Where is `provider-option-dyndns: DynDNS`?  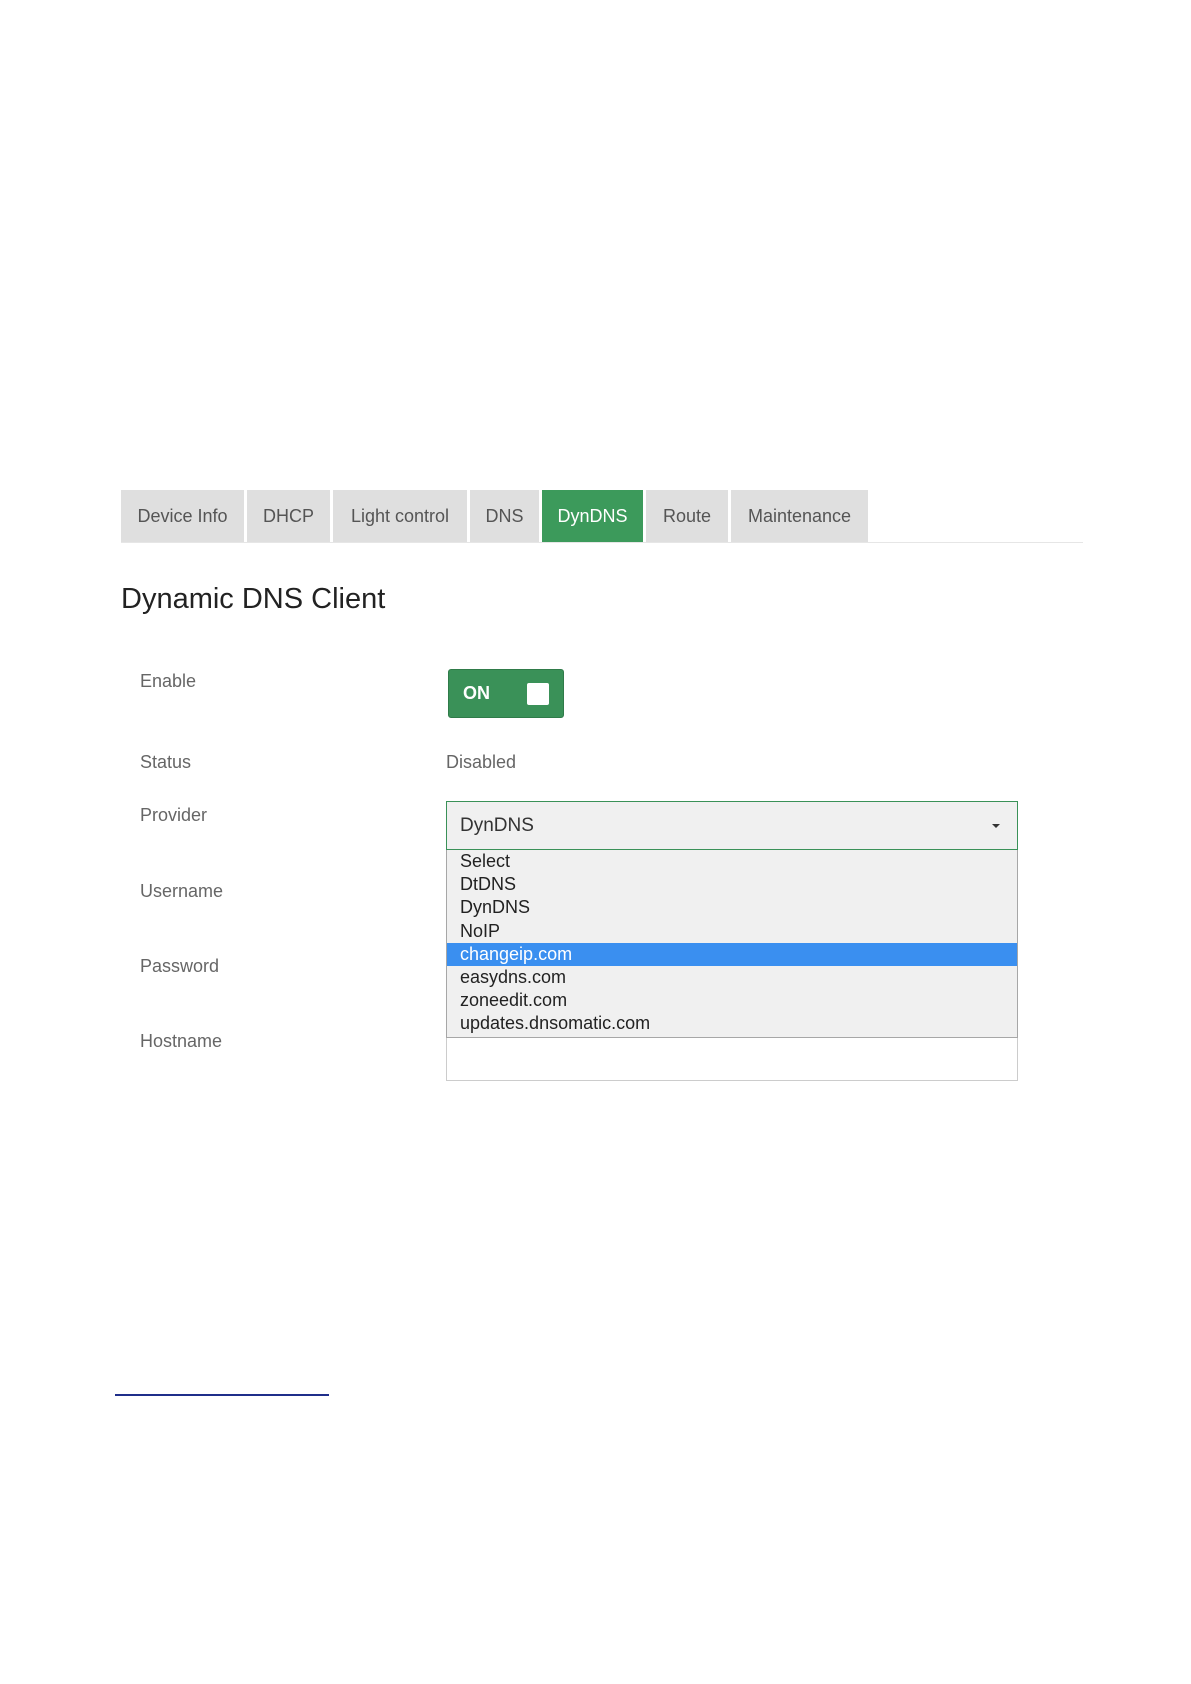
provider-option-dyndns: DynDNS is located at coordinates (732, 907).